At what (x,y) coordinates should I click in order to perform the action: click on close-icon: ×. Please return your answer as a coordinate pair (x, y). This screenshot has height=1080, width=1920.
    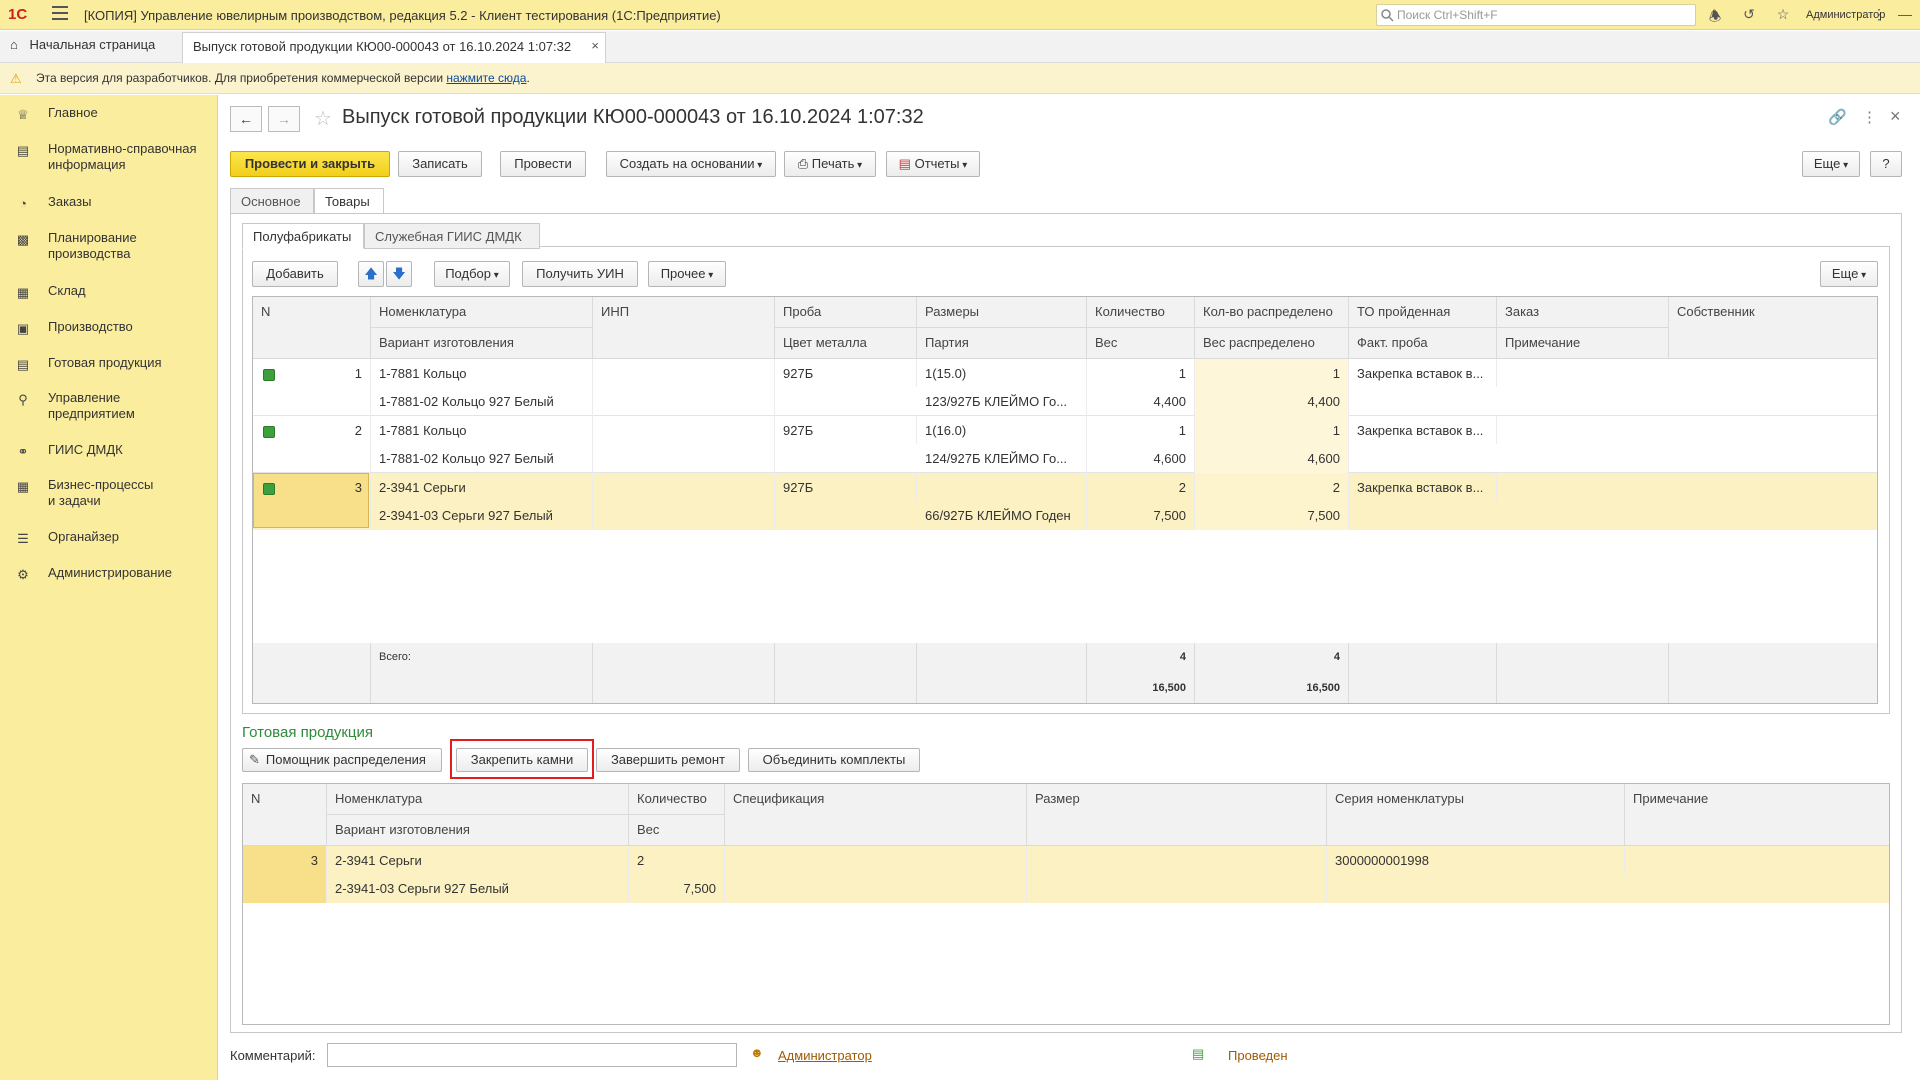
    Looking at the image, I should click on (595, 45).